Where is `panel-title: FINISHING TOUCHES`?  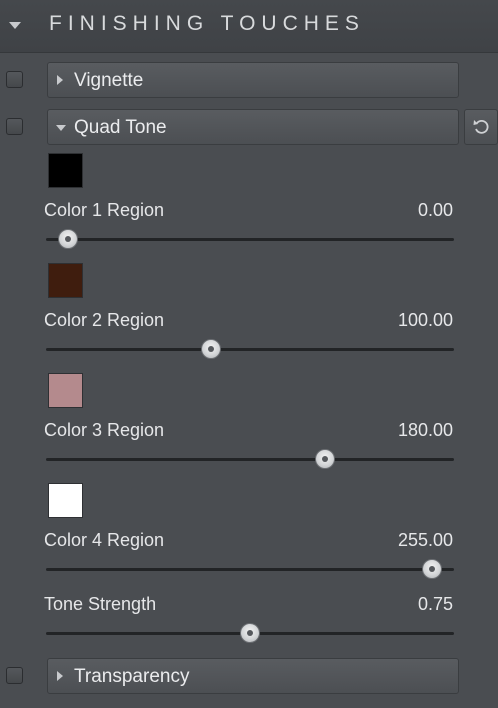 panel-title: FINISHING TOUCHES is located at coordinates (207, 23).